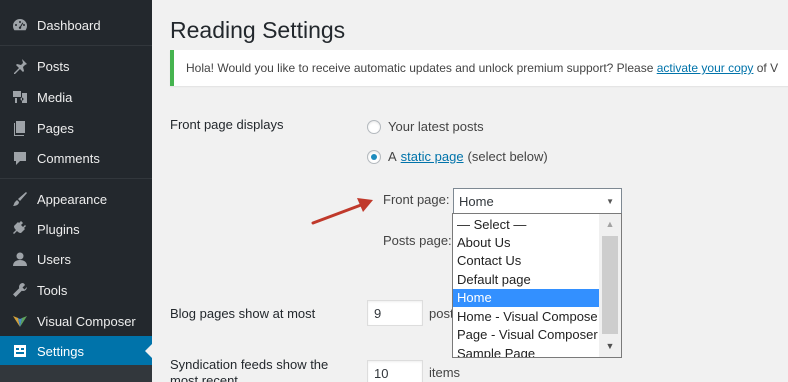 The image size is (788, 382). Describe the element at coordinates (20, 229) in the screenshot. I see `plugin-icon` at that location.